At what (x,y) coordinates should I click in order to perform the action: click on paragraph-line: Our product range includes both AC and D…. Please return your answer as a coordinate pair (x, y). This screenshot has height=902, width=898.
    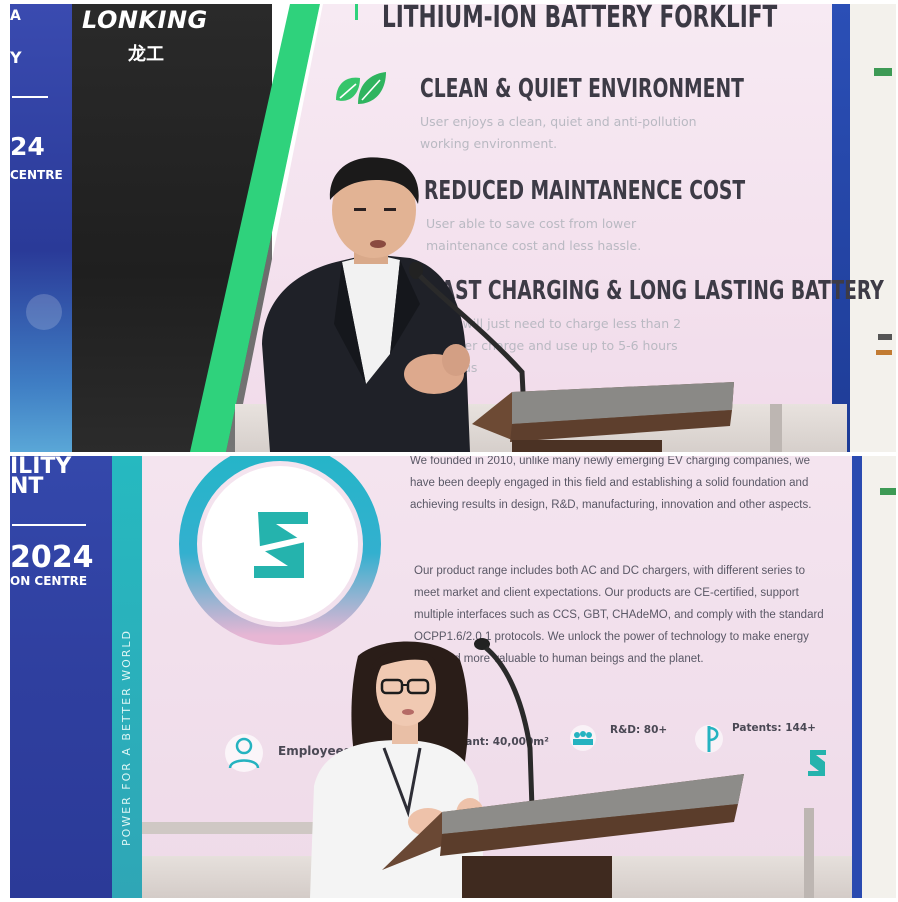
    Looking at the image, I should click on (609, 571).